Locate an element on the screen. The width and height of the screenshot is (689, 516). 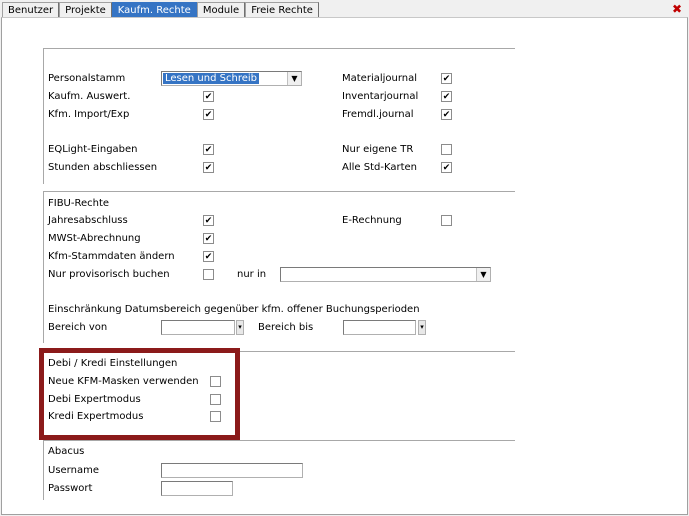
passwort-label: Passwort is located at coordinates (70, 488).